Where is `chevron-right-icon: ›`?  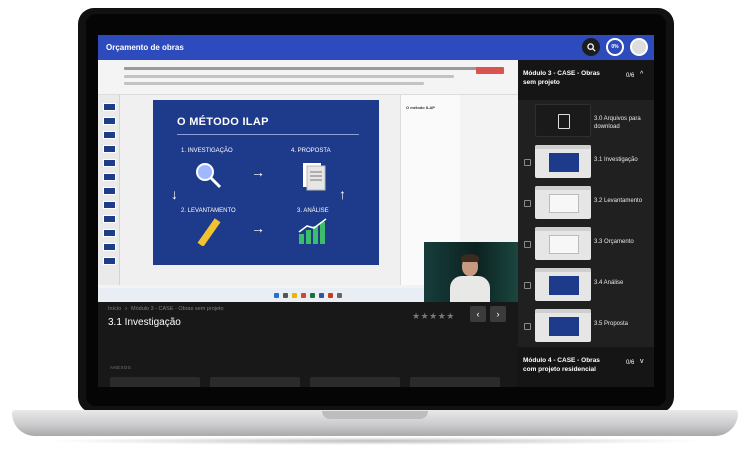
chevron-right-icon: › is located at coordinates (126, 309).